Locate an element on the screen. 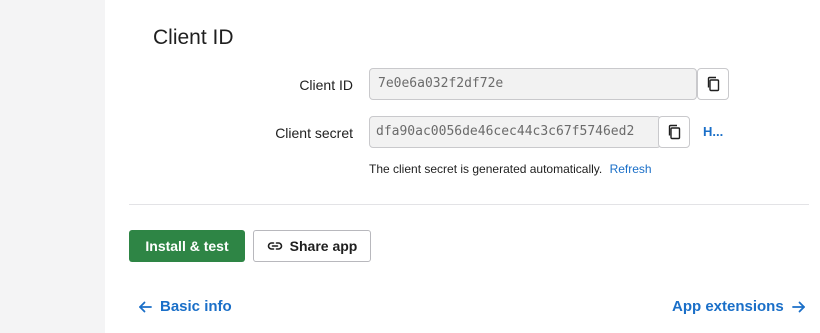 Image resolution: width=820 pixels, height=333 pixels. client-id-field: 7e0e6a032f2df72e is located at coordinates (533, 84).